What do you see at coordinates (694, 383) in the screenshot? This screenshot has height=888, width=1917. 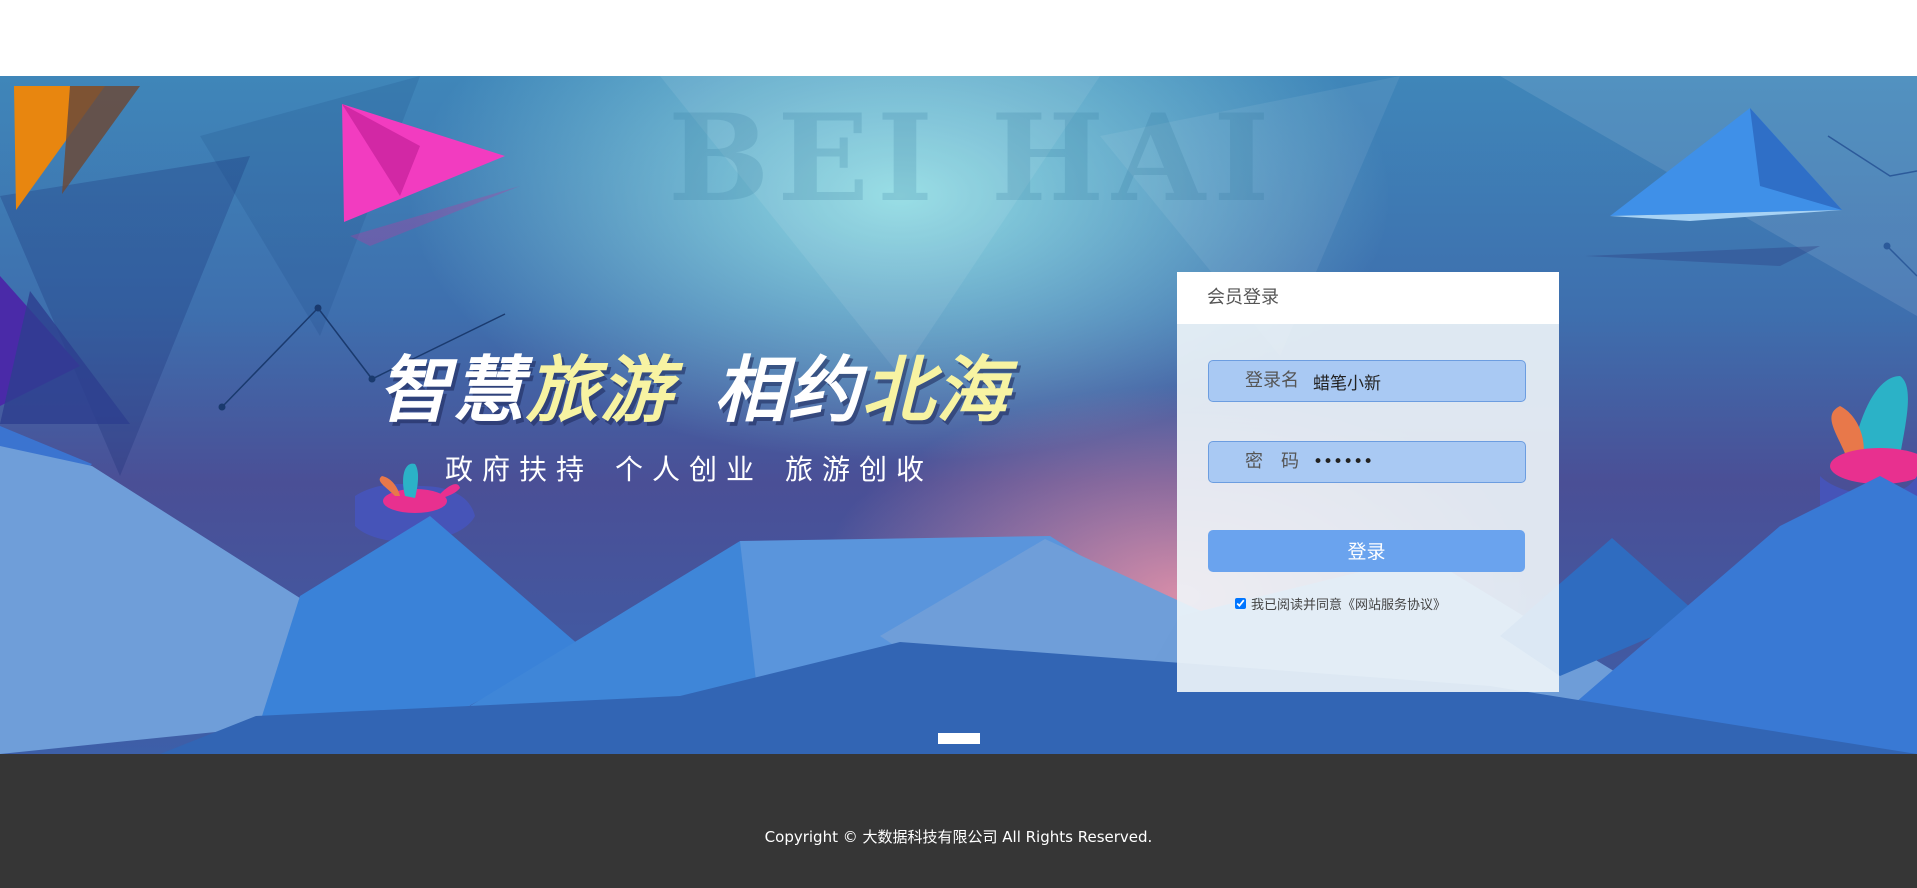 I see `banner-headline: 智慧旅游 相约北海` at bounding box center [694, 383].